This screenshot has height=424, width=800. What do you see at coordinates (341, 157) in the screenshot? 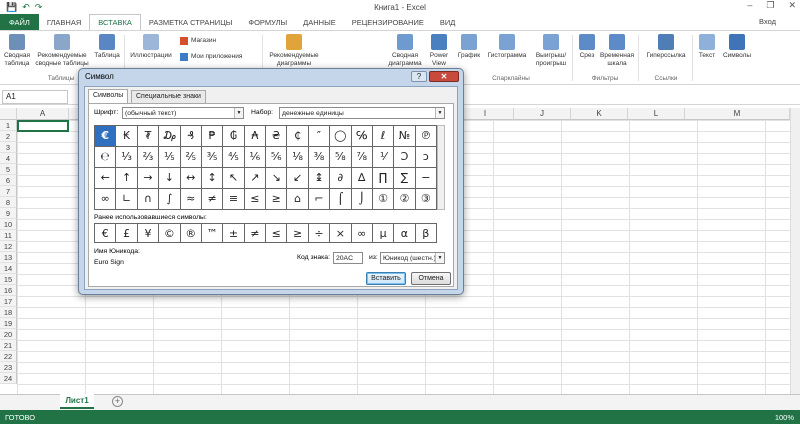
I see `symbol-cell: ⅝` at bounding box center [341, 157].